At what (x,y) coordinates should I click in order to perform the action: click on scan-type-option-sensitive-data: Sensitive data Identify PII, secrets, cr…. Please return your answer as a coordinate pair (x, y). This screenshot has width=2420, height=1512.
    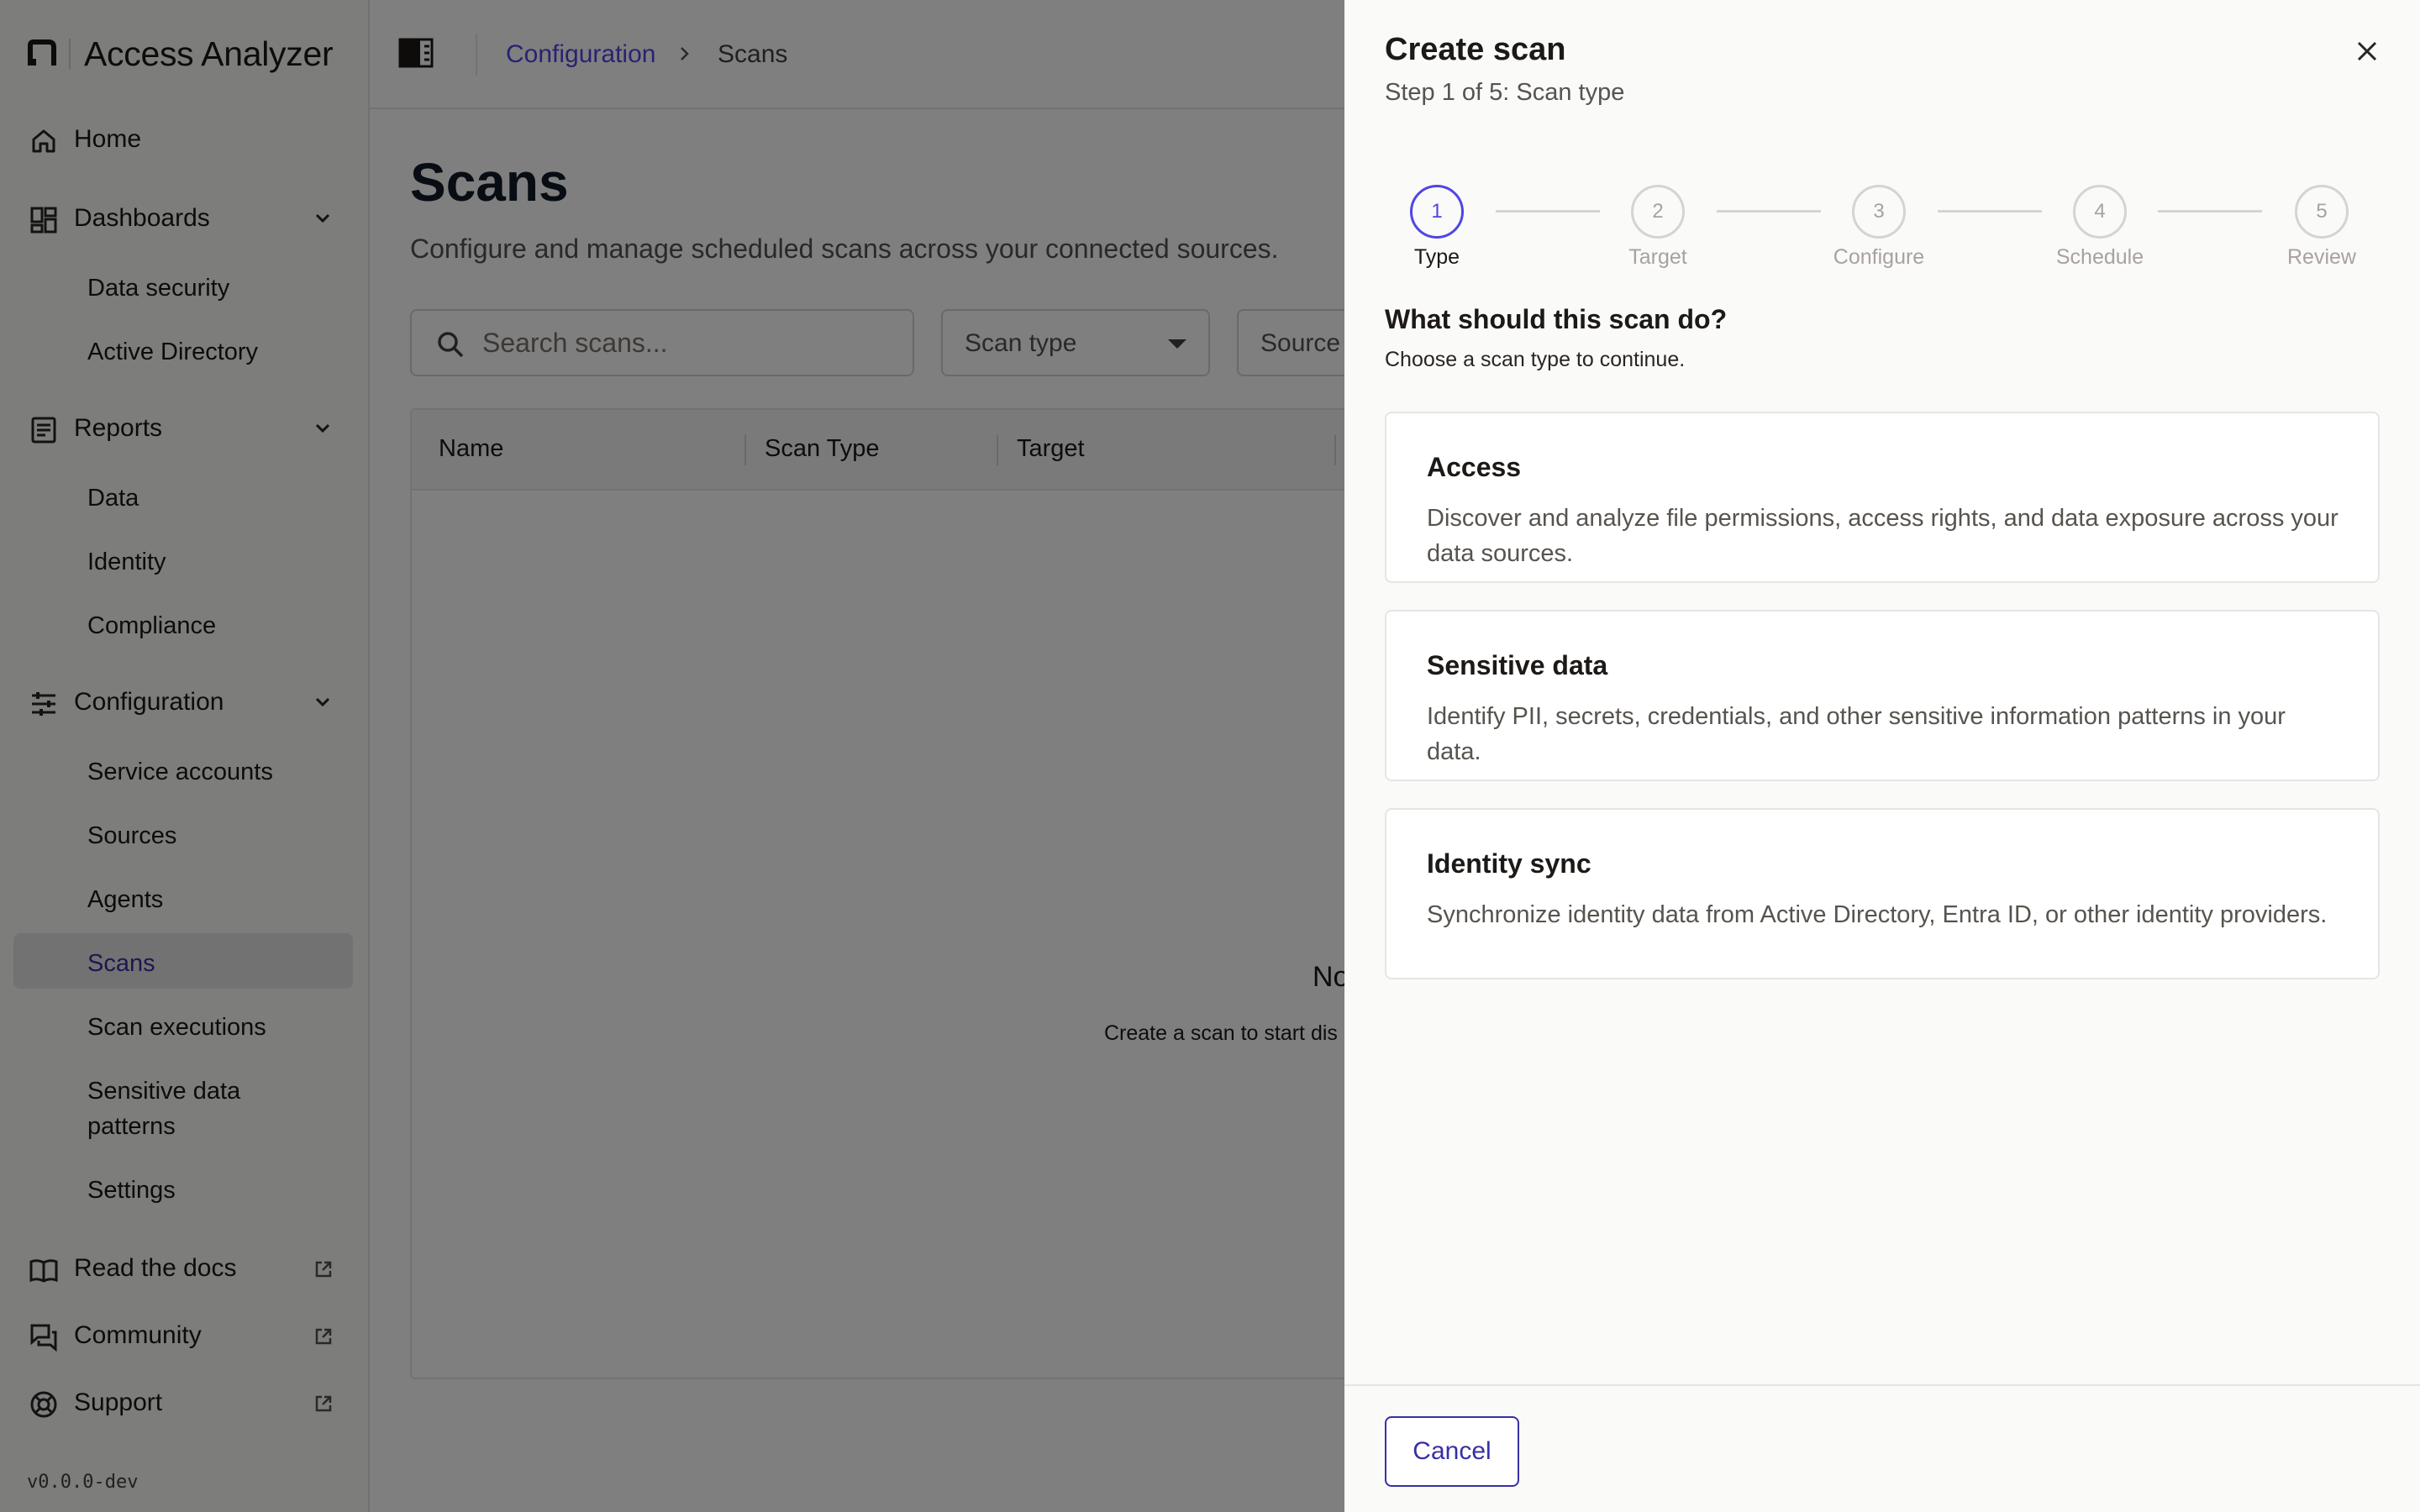
    Looking at the image, I should click on (1882, 695).